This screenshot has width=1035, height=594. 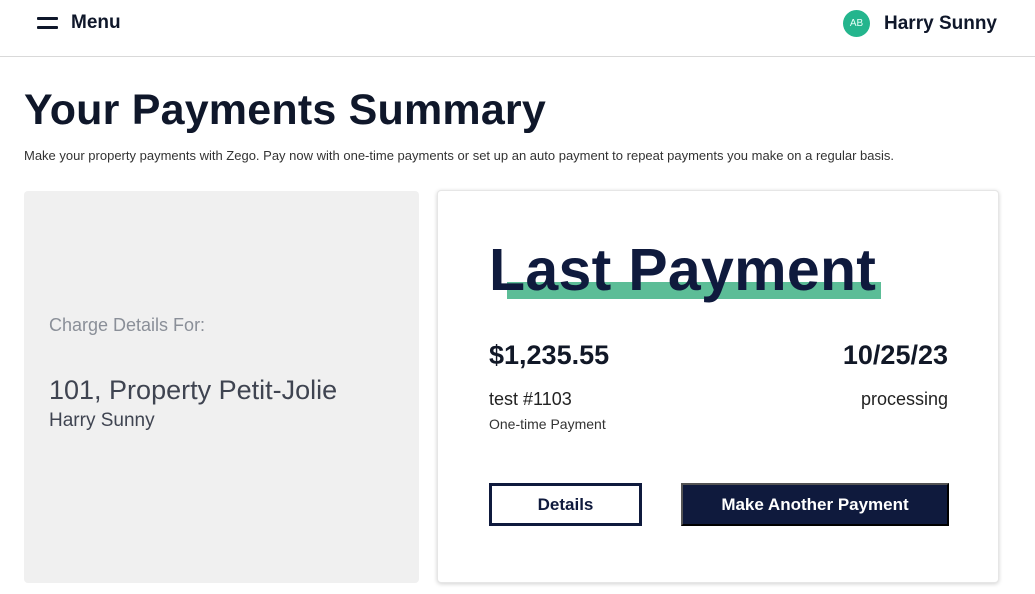 What do you see at coordinates (285, 110) in the screenshot?
I see `page-title: Your Payments Summary` at bounding box center [285, 110].